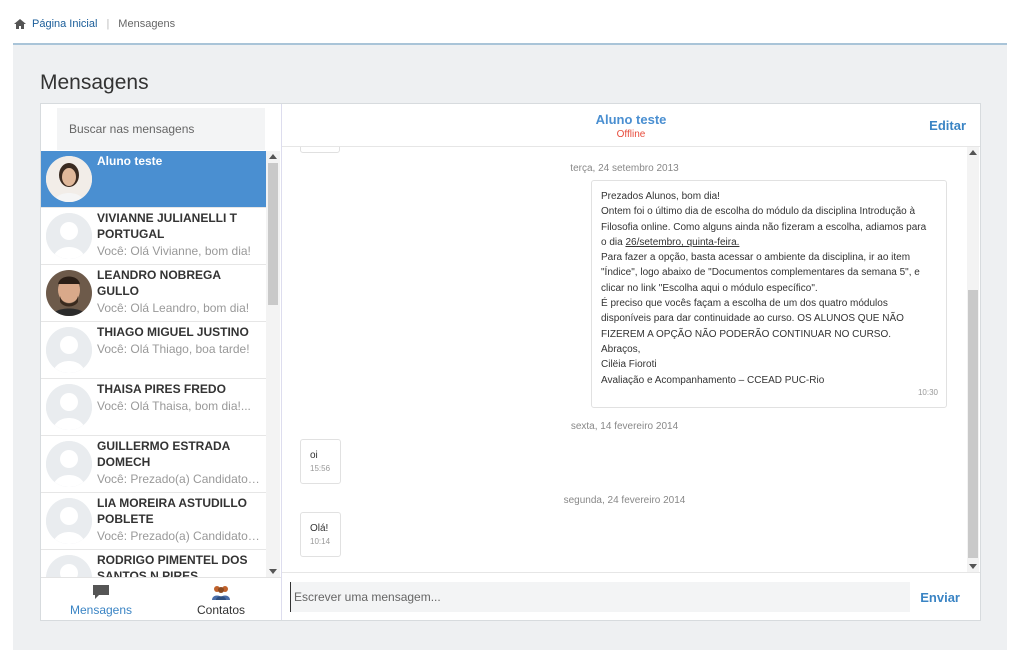 The height and width of the screenshot is (650, 1024). I want to click on conversation-header: Aluno teste Offline Editar, so click(631, 125).